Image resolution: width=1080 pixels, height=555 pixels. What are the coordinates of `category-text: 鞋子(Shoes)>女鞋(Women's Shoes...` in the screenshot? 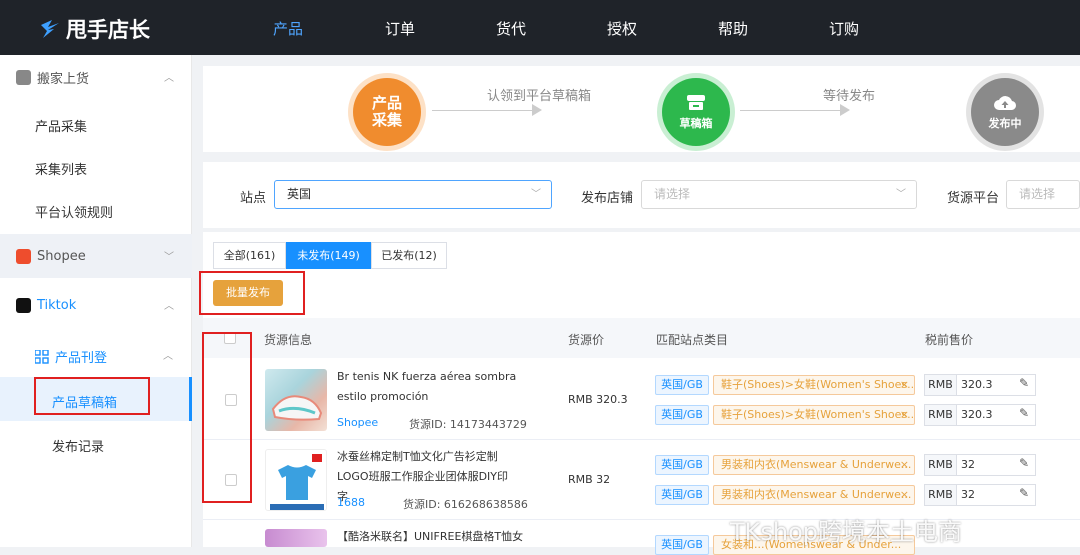 It's located at (818, 384).